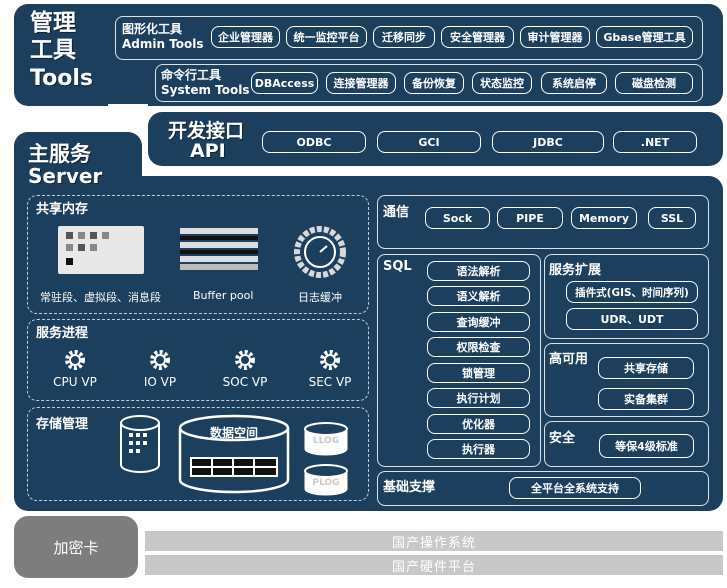 The width and height of the screenshot is (727, 588). Describe the element at coordinates (478, 296) in the screenshot. I see `sql-semantic-parse: 语义解析` at that location.